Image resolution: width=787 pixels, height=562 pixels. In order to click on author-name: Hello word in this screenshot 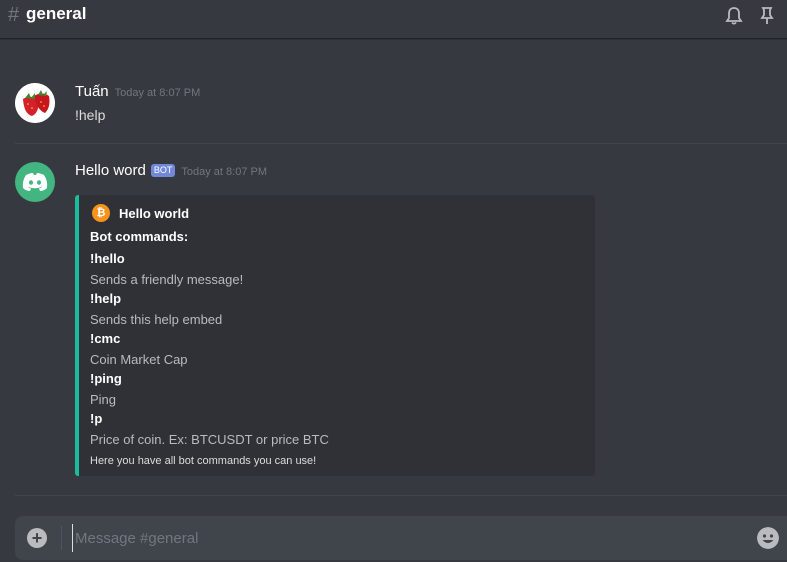, I will do `click(110, 170)`.